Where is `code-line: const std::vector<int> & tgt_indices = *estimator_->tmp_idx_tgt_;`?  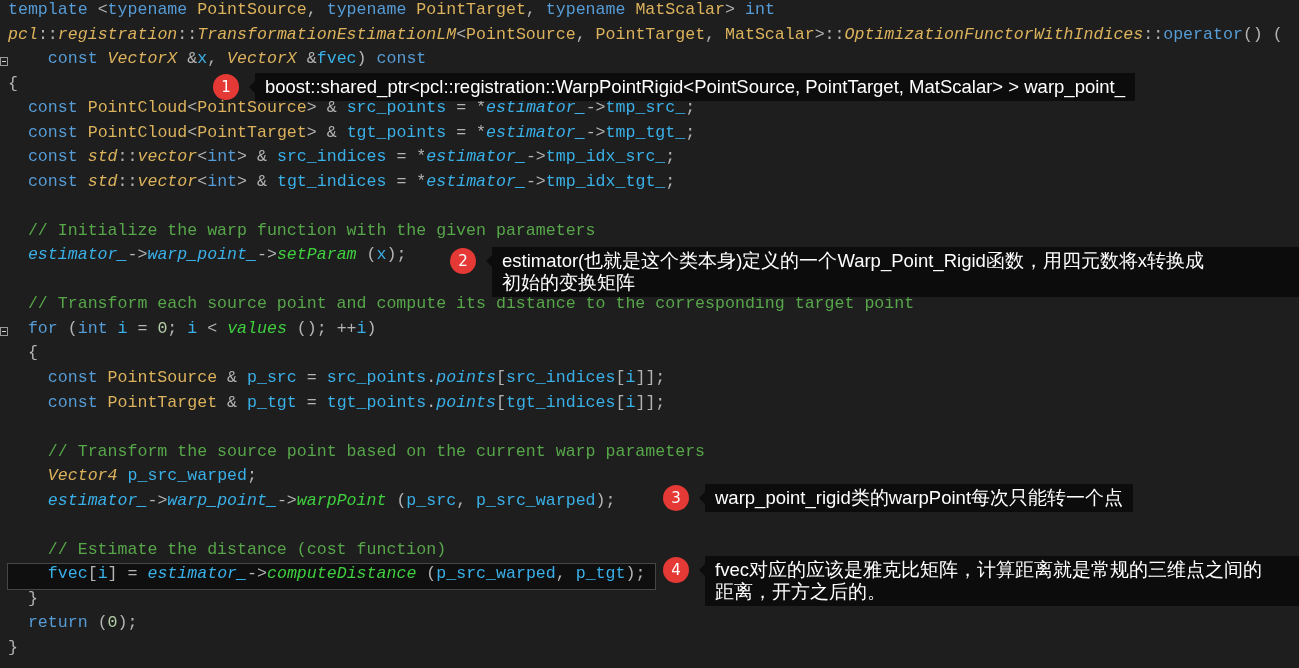
code-line: const std::vector<int> & tgt_indices = *estimator_->tmp_idx_tgt_; is located at coordinates (351, 182).